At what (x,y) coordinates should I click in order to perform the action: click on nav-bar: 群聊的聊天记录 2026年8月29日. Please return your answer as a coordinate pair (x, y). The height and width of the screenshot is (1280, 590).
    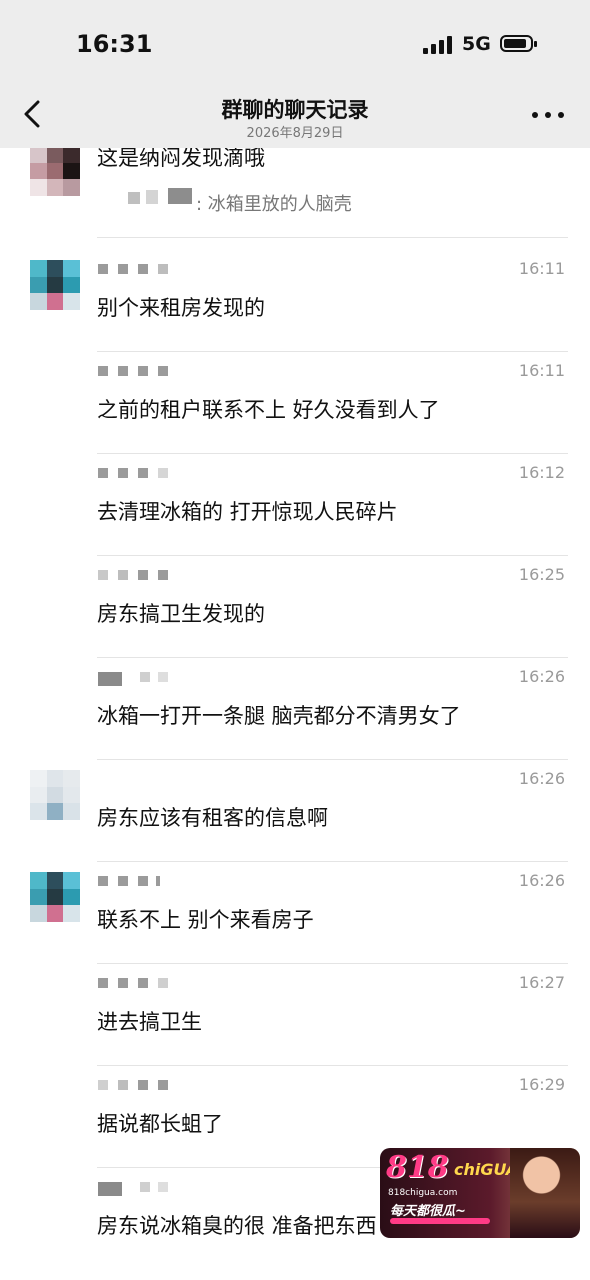
    Looking at the image, I should click on (295, 117).